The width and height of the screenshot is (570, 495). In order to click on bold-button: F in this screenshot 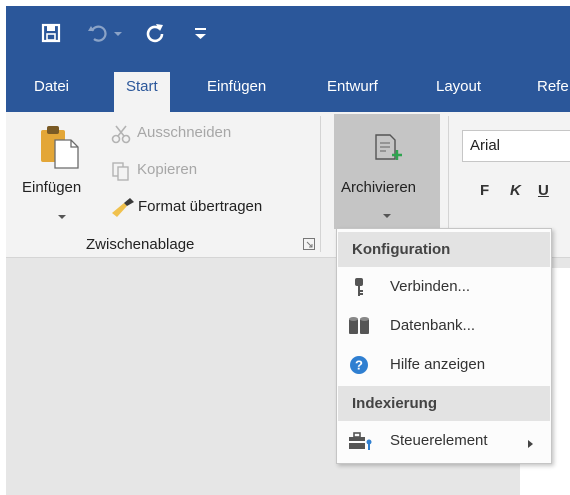, I will do `click(484, 190)`.